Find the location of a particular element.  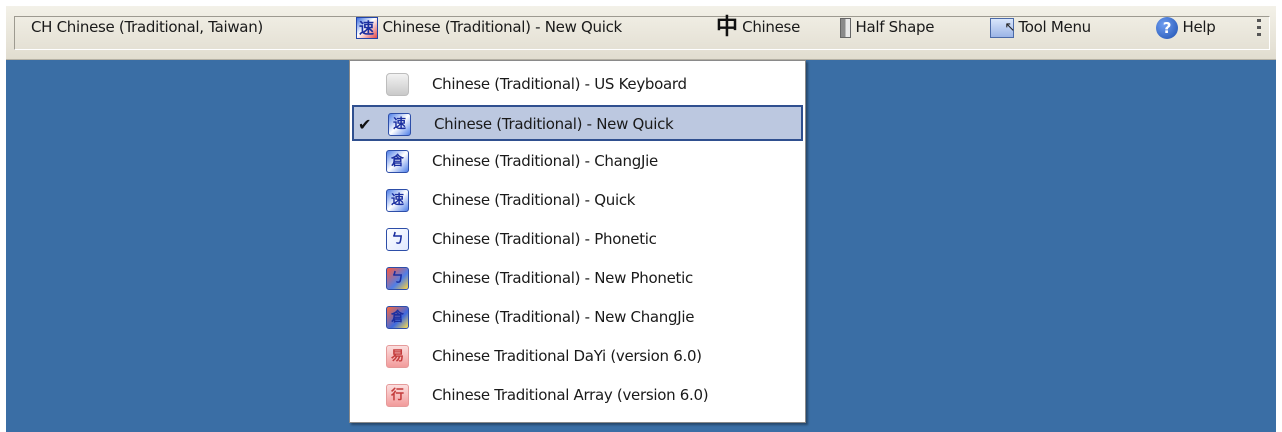

help-label: Help is located at coordinates (1199, 27).